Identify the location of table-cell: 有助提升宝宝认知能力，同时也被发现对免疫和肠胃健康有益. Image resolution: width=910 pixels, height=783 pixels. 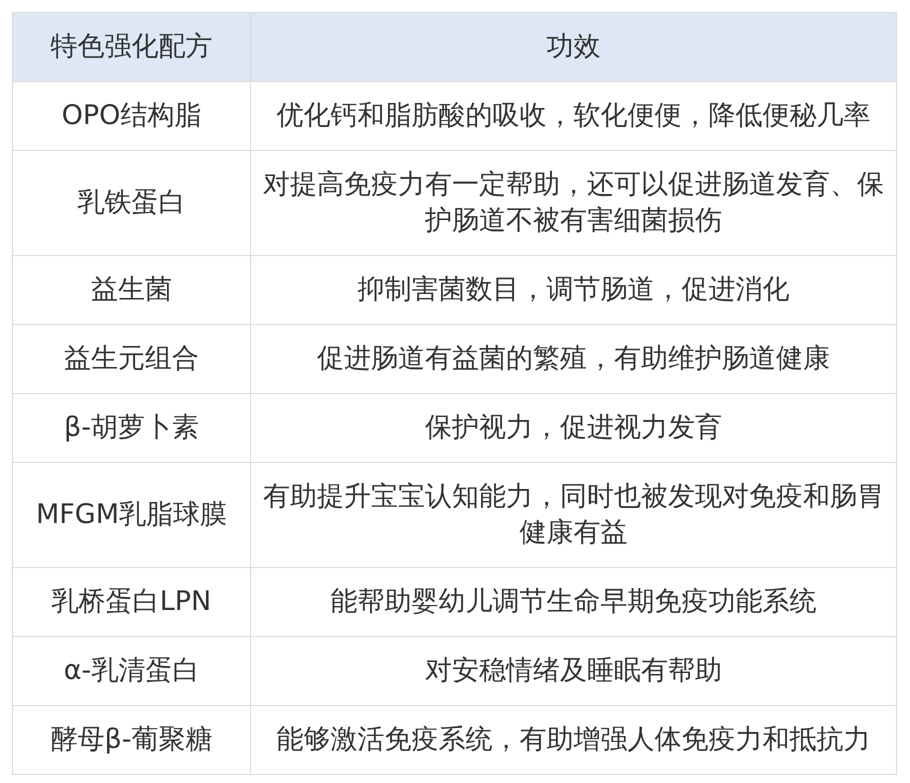
(573, 515).